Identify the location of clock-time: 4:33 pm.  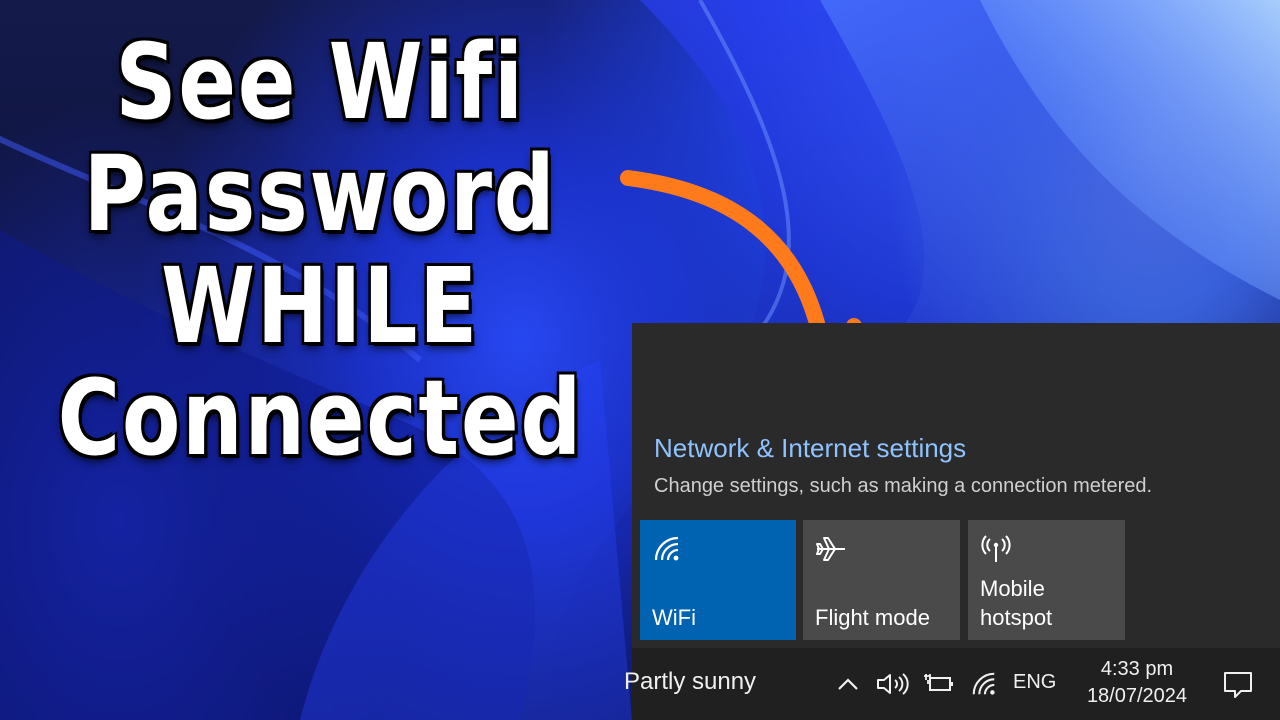
(1137, 669).